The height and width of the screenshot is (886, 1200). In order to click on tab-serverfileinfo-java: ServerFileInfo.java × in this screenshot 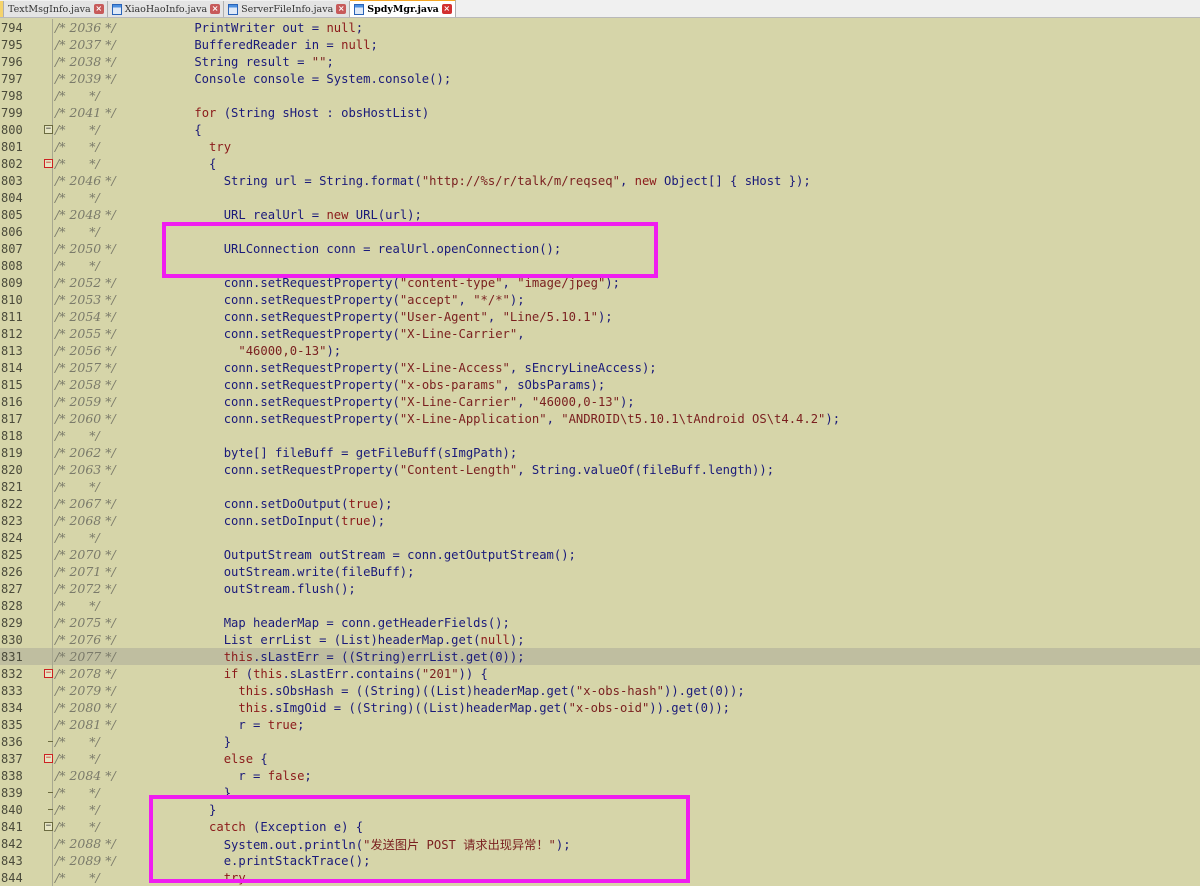, I will do `click(287, 9)`.